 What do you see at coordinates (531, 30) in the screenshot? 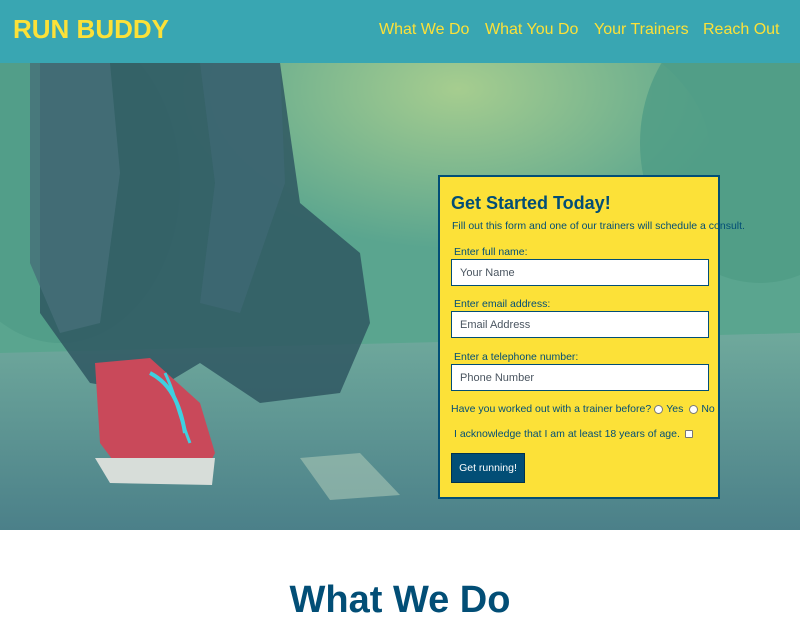
I see `nav-link-what-you-do: What You Do` at bounding box center [531, 30].